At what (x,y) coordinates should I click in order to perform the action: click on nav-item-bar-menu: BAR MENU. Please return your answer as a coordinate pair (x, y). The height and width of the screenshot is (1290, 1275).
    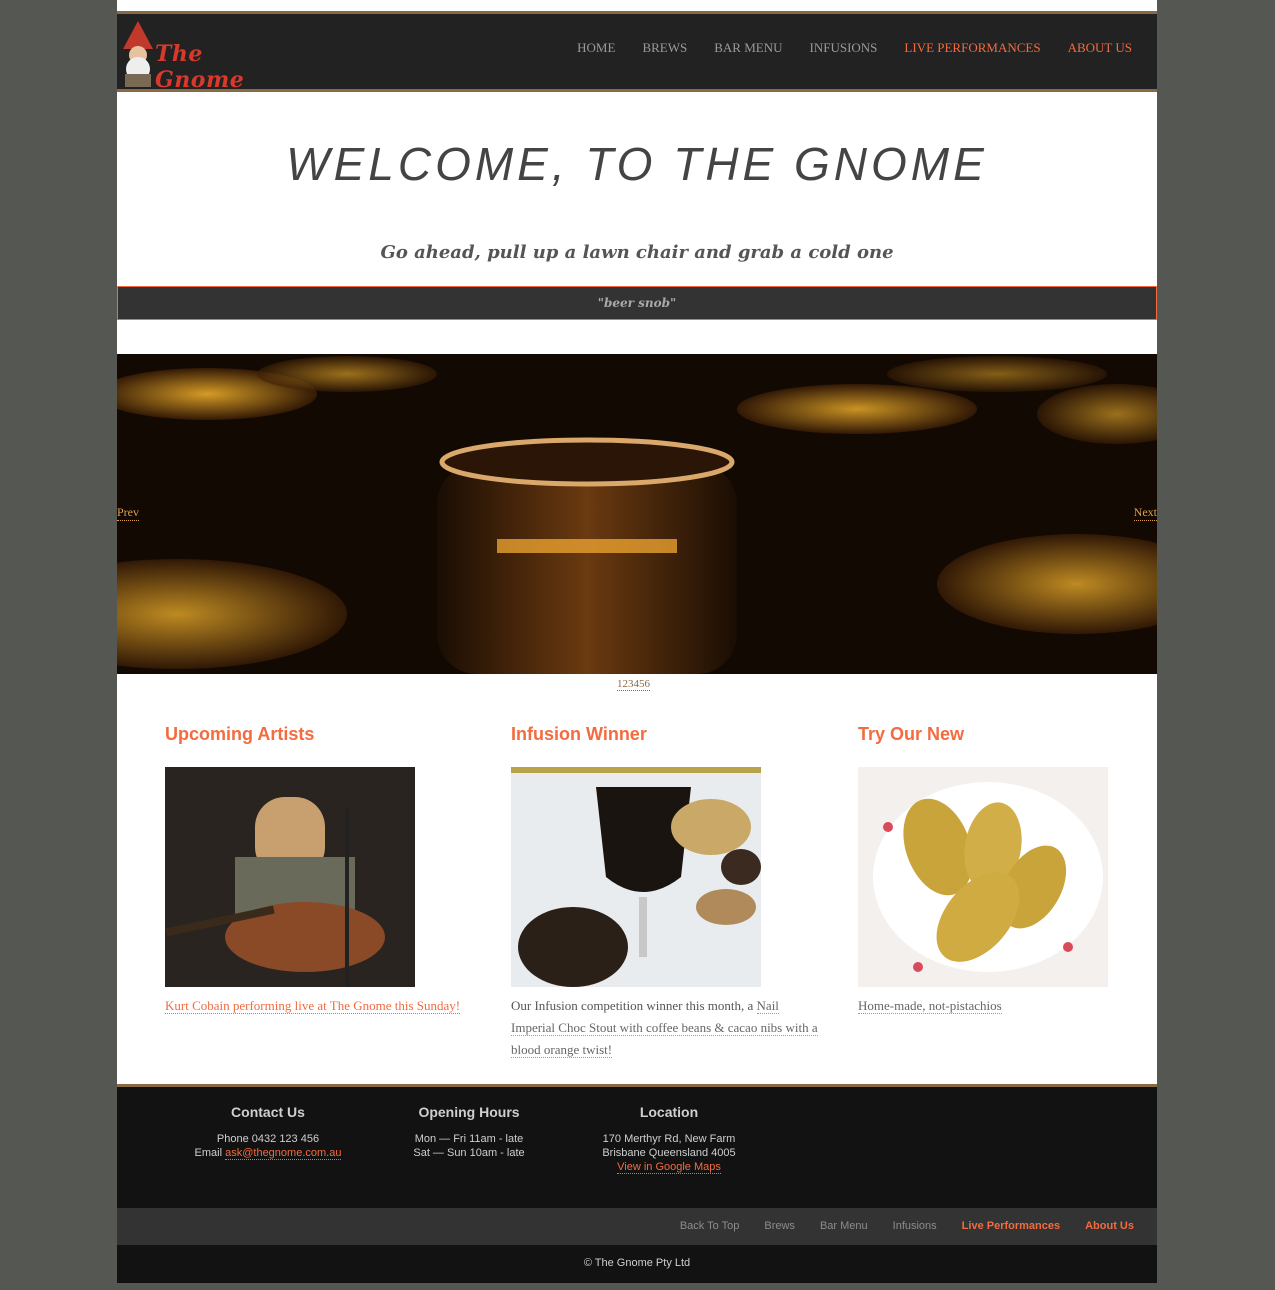
    Looking at the image, I should click on (748, 48).